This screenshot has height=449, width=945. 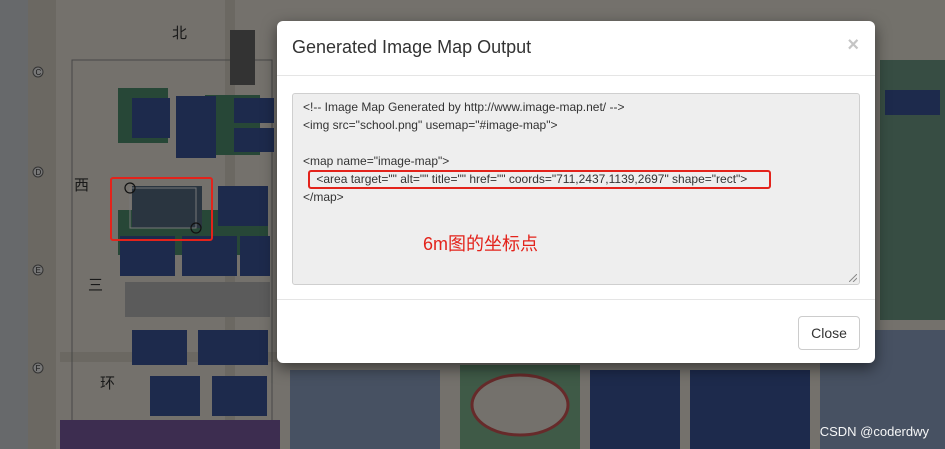 What do you see at coordinates (539, 179) in the screenshot?
I see `area-line-annotation` at bounding box center [539, 179].